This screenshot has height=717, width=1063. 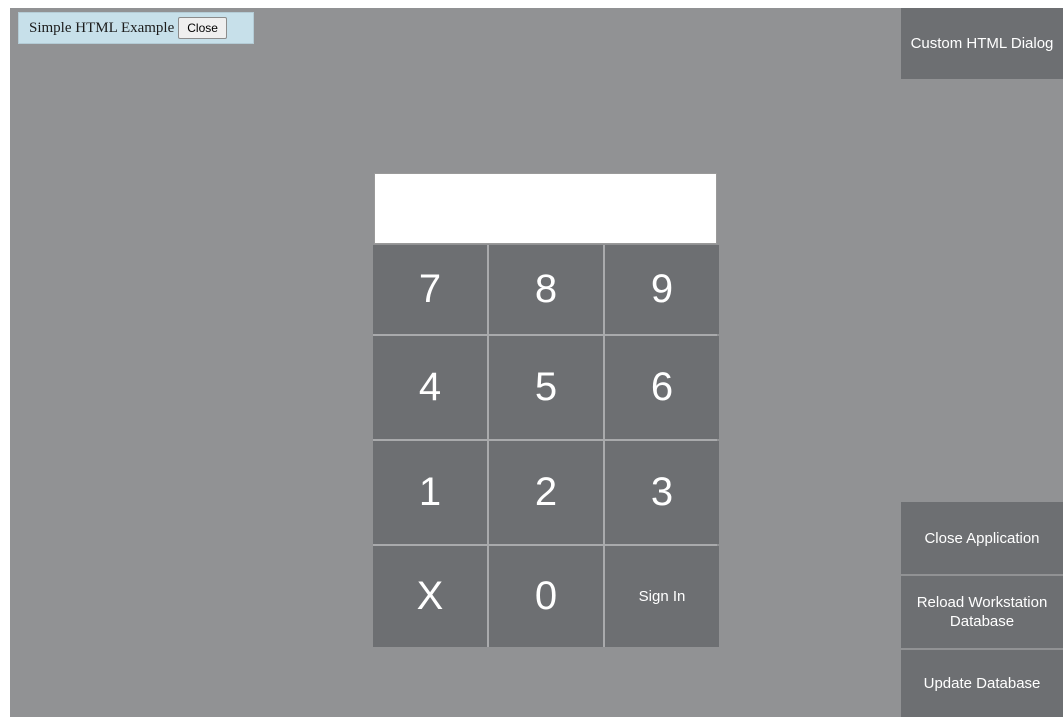 What do you see at coordinates (430, 387) in the screenshot?
I see `key-4: 4` at bounding box center [430, 387].